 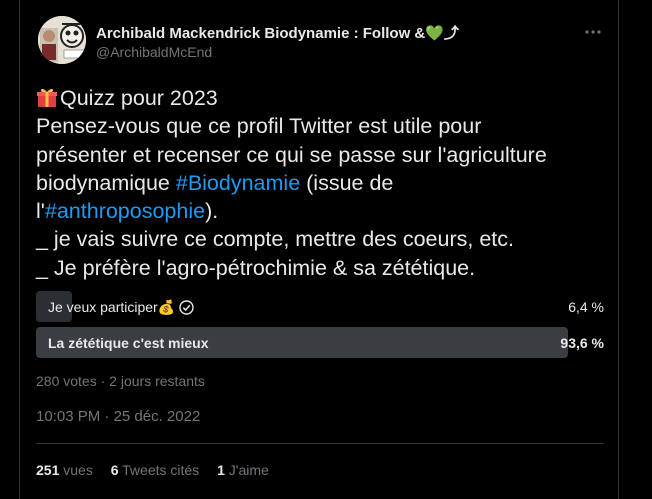 I want to click on poll-option-1-label: Je veux participer💰, so click(x=121, y=307).